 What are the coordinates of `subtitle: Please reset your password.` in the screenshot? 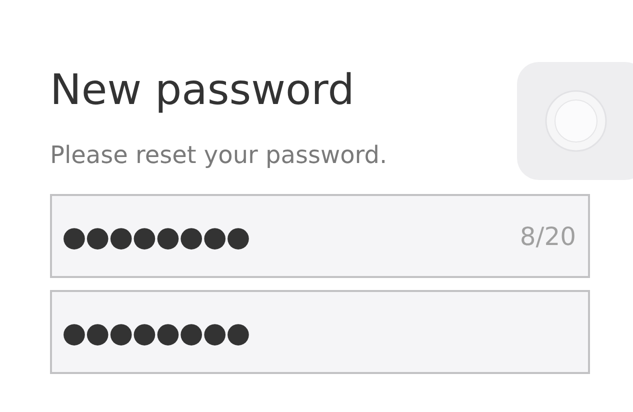 It's located at (219, 155).